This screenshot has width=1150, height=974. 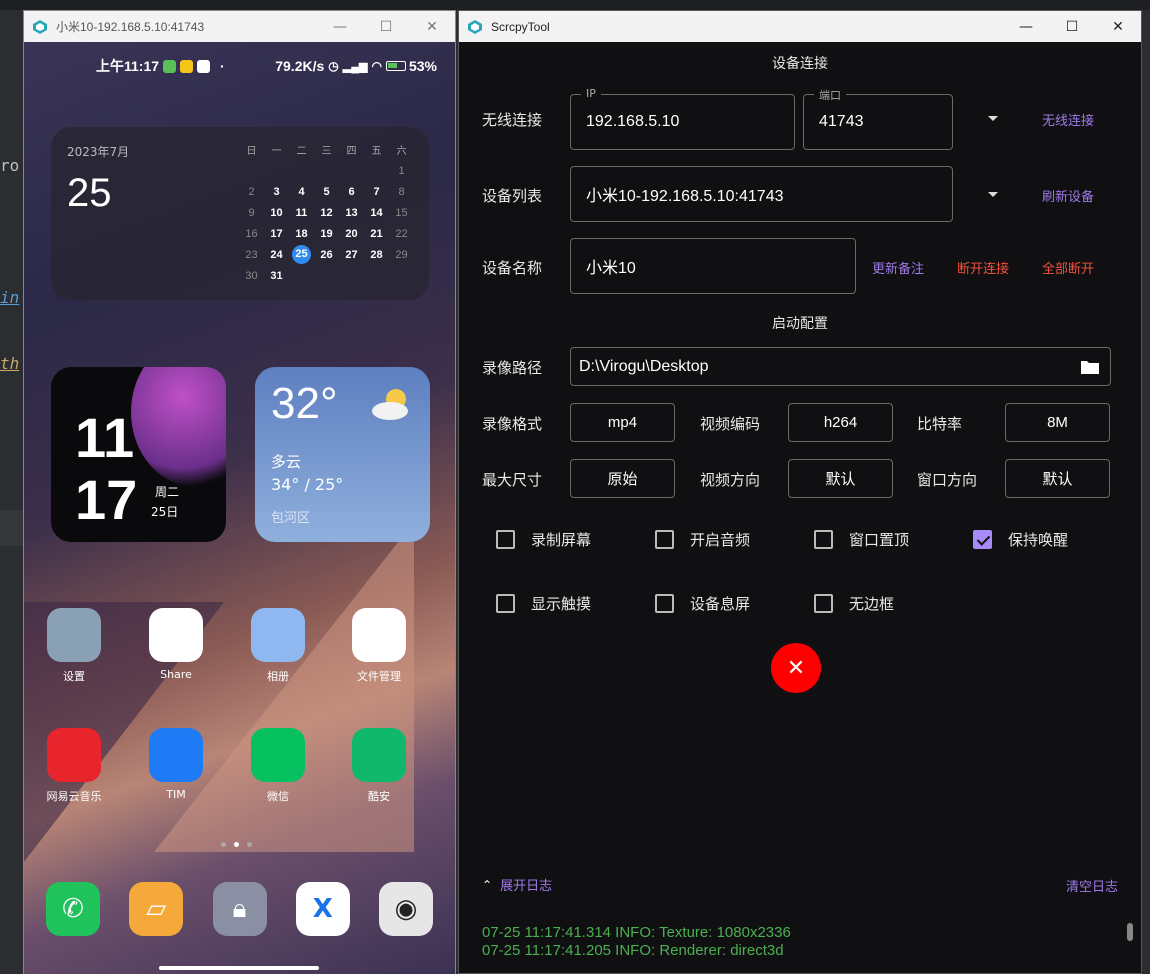 I want to click on checkbox-option: 录制屏幕, so click(x=543, y=539).